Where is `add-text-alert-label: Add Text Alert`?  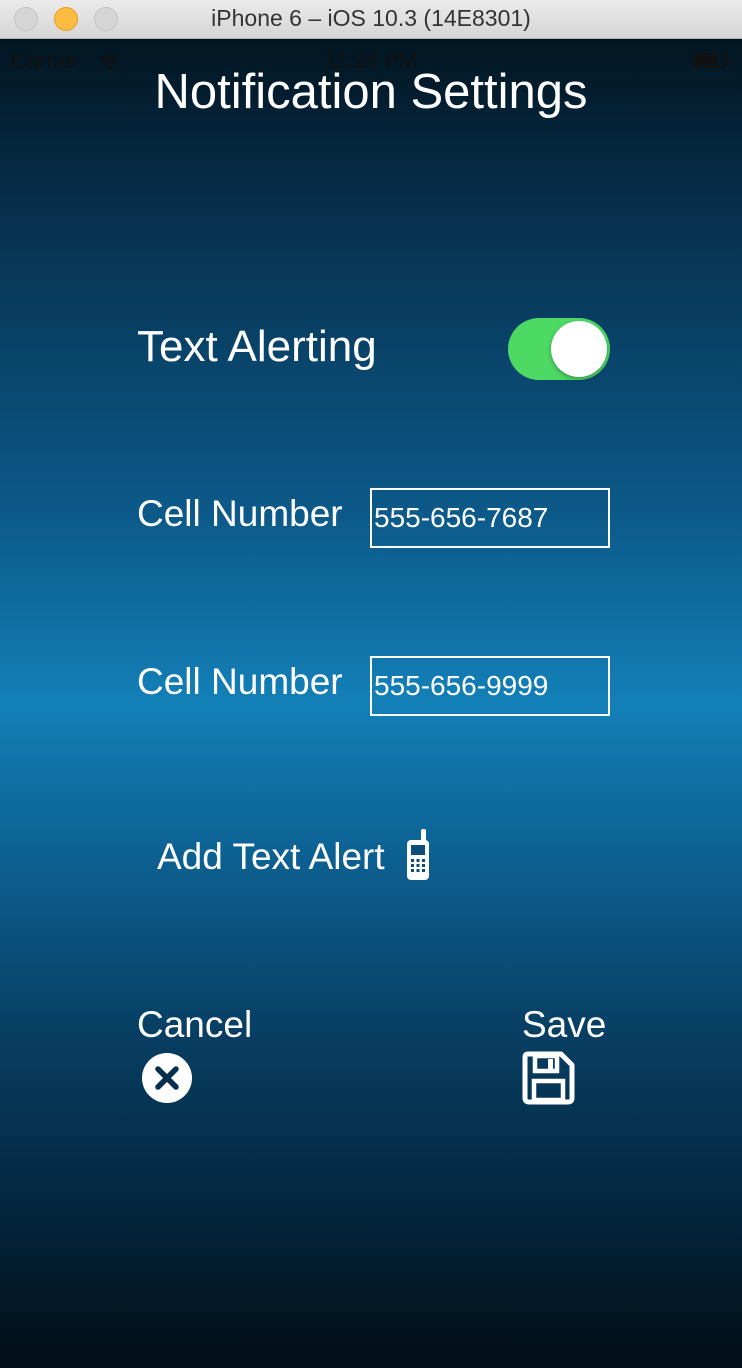
add-text-alert-label: Add Text Alert is located at coordinates (271, 856).